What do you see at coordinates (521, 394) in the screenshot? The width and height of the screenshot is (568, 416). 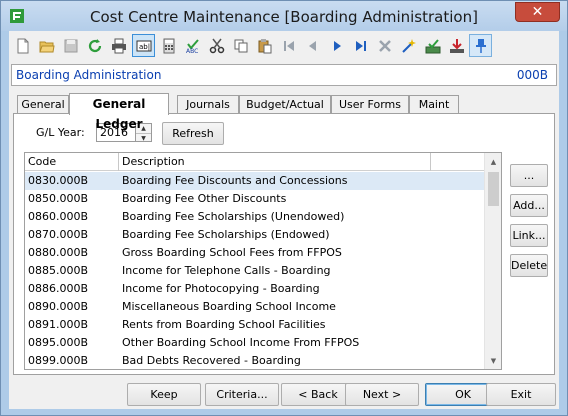 I see `exit-button: Exit` at bounding box center [521, 394].